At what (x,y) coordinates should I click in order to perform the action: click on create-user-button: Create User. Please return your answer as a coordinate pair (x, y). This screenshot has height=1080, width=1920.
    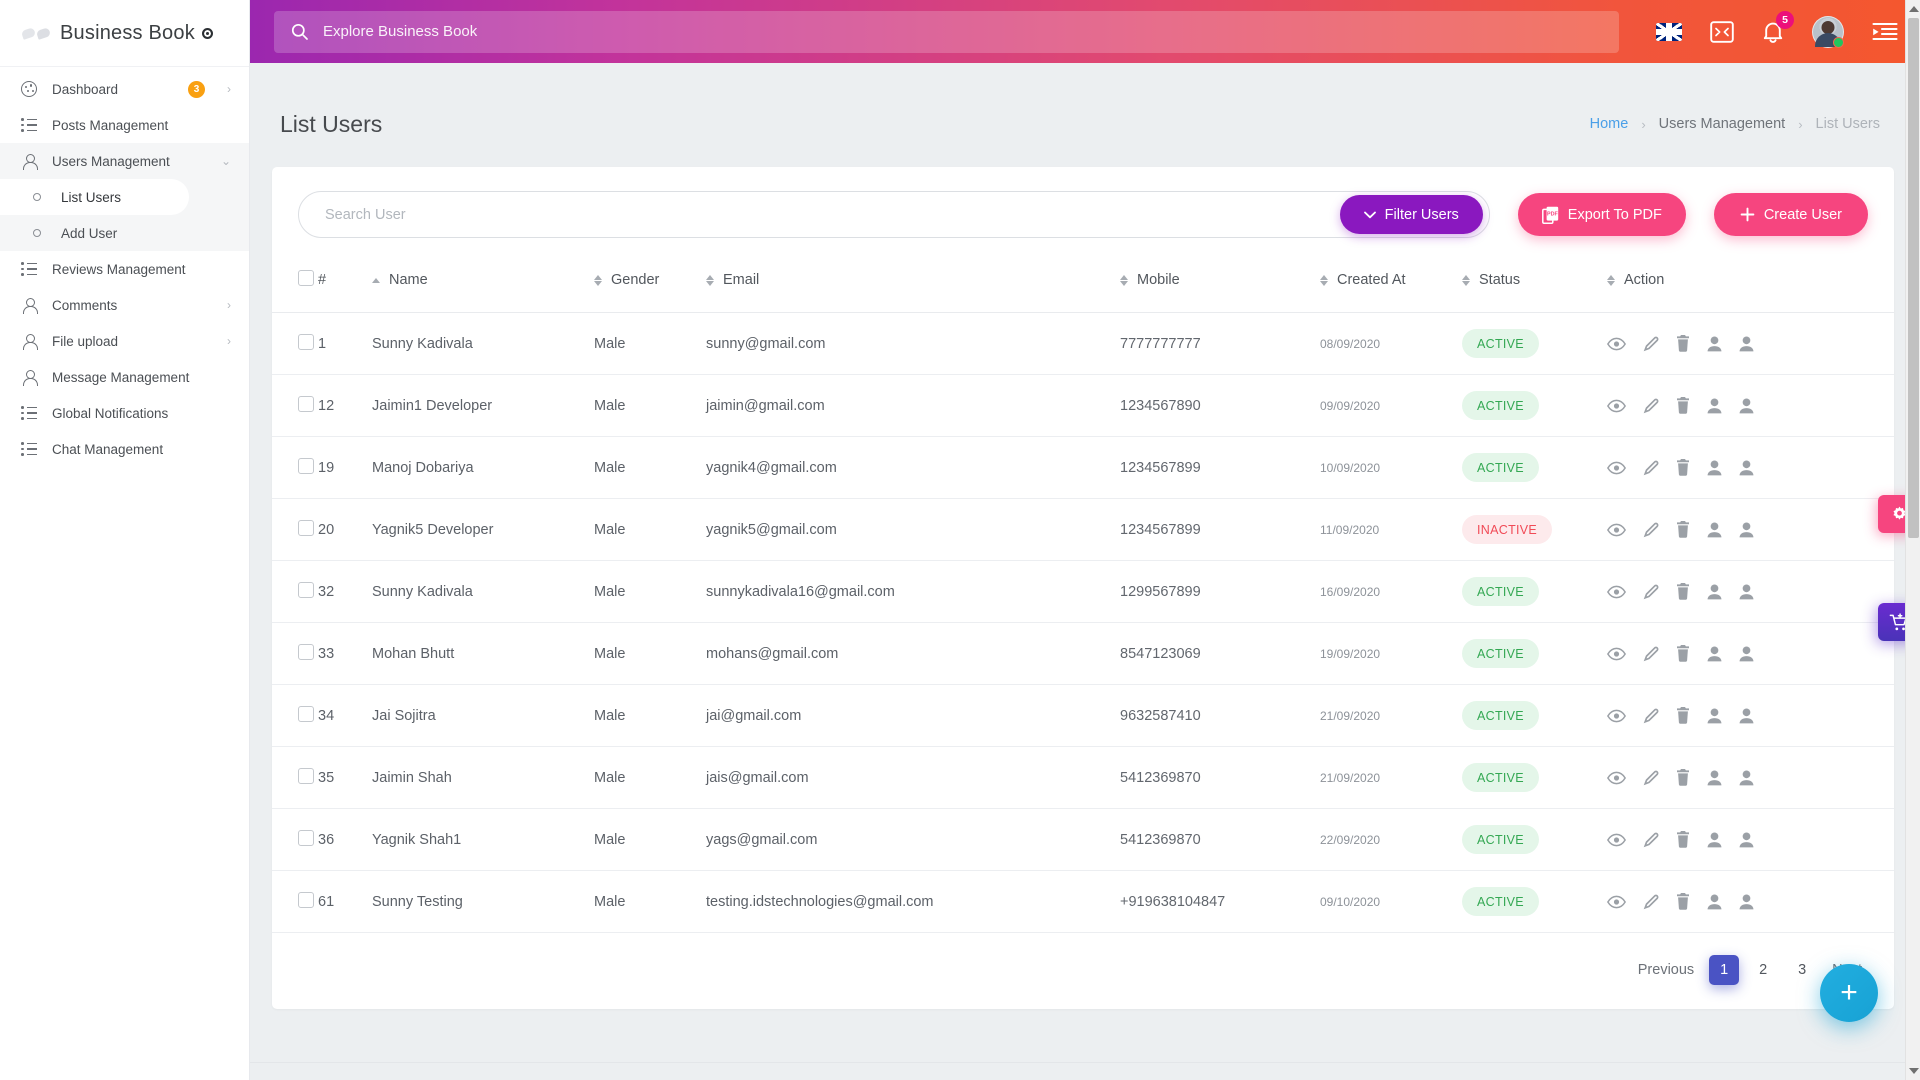
    Looking at the image, I should click on (1790, 214).